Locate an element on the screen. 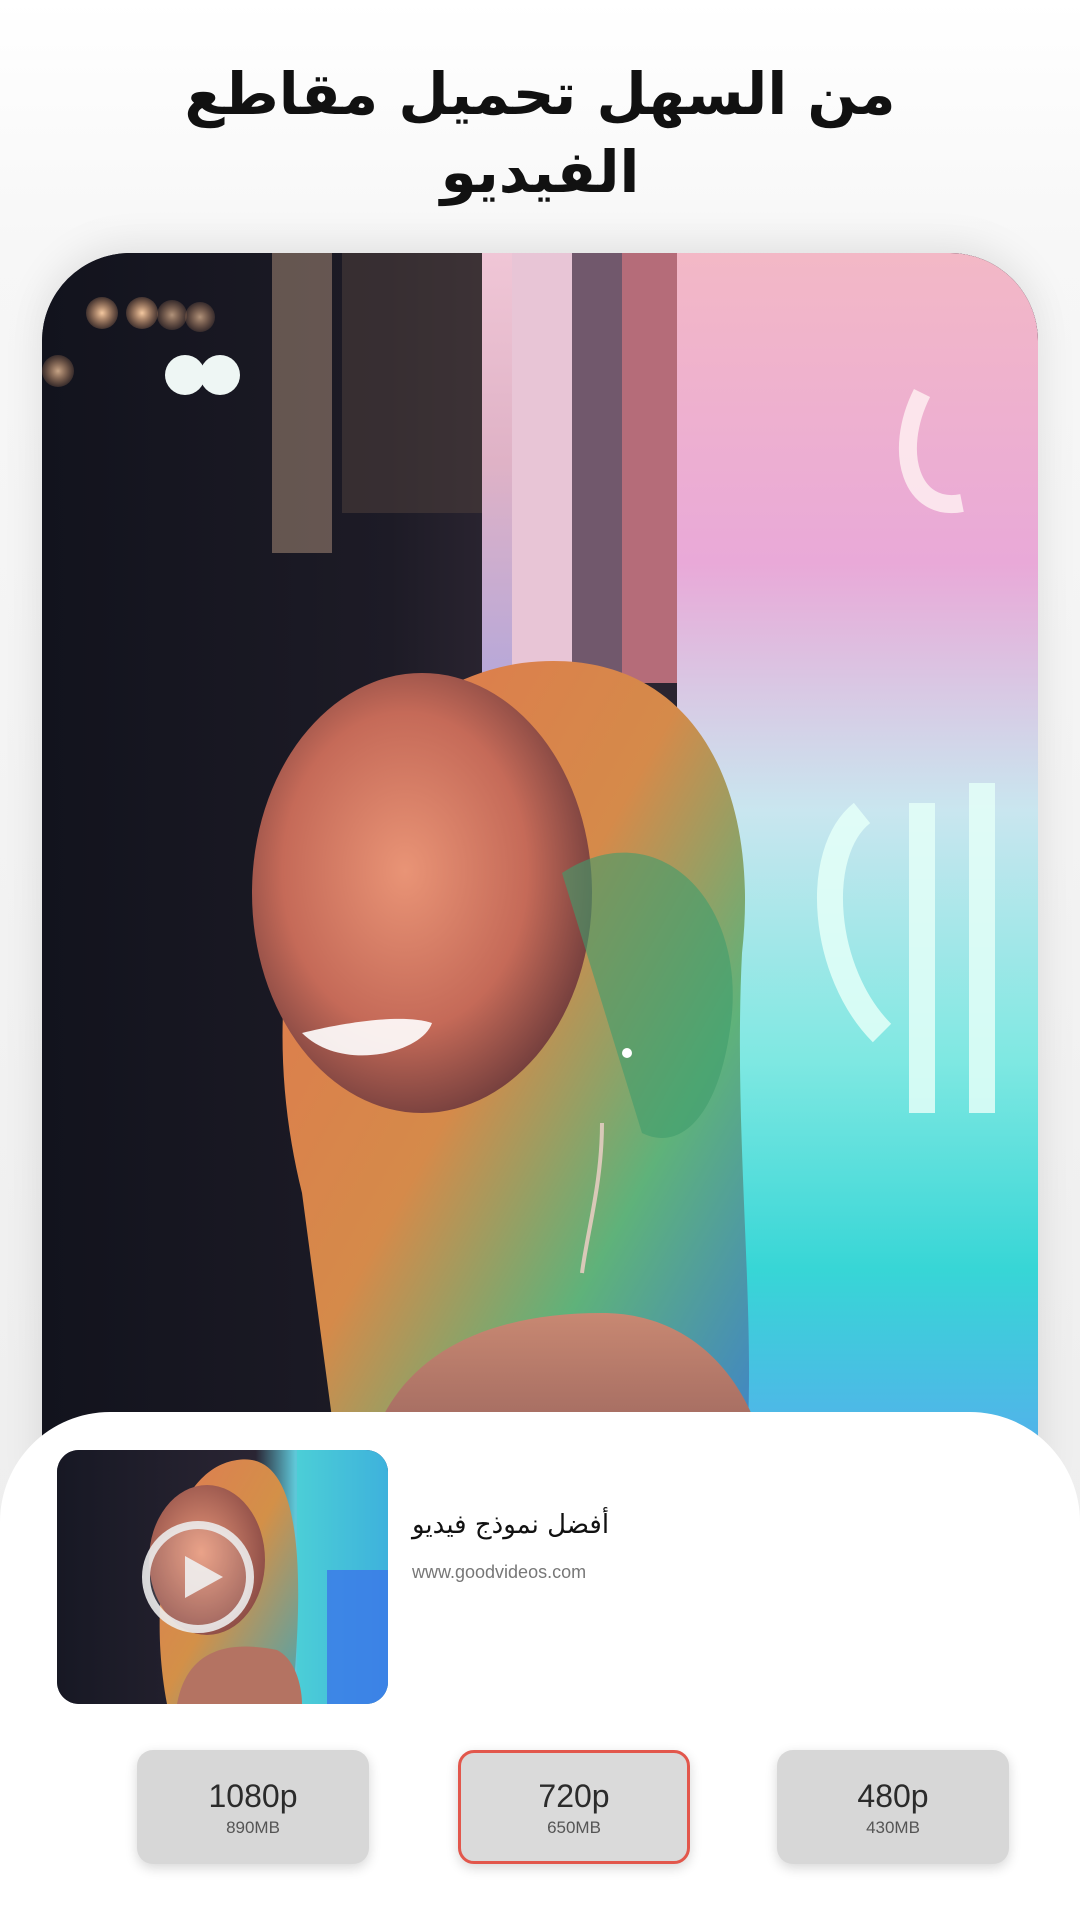 The image size is (1080, 1920). video-title: أفضل نموذج فيديو is located at coordinates (510, 1525).